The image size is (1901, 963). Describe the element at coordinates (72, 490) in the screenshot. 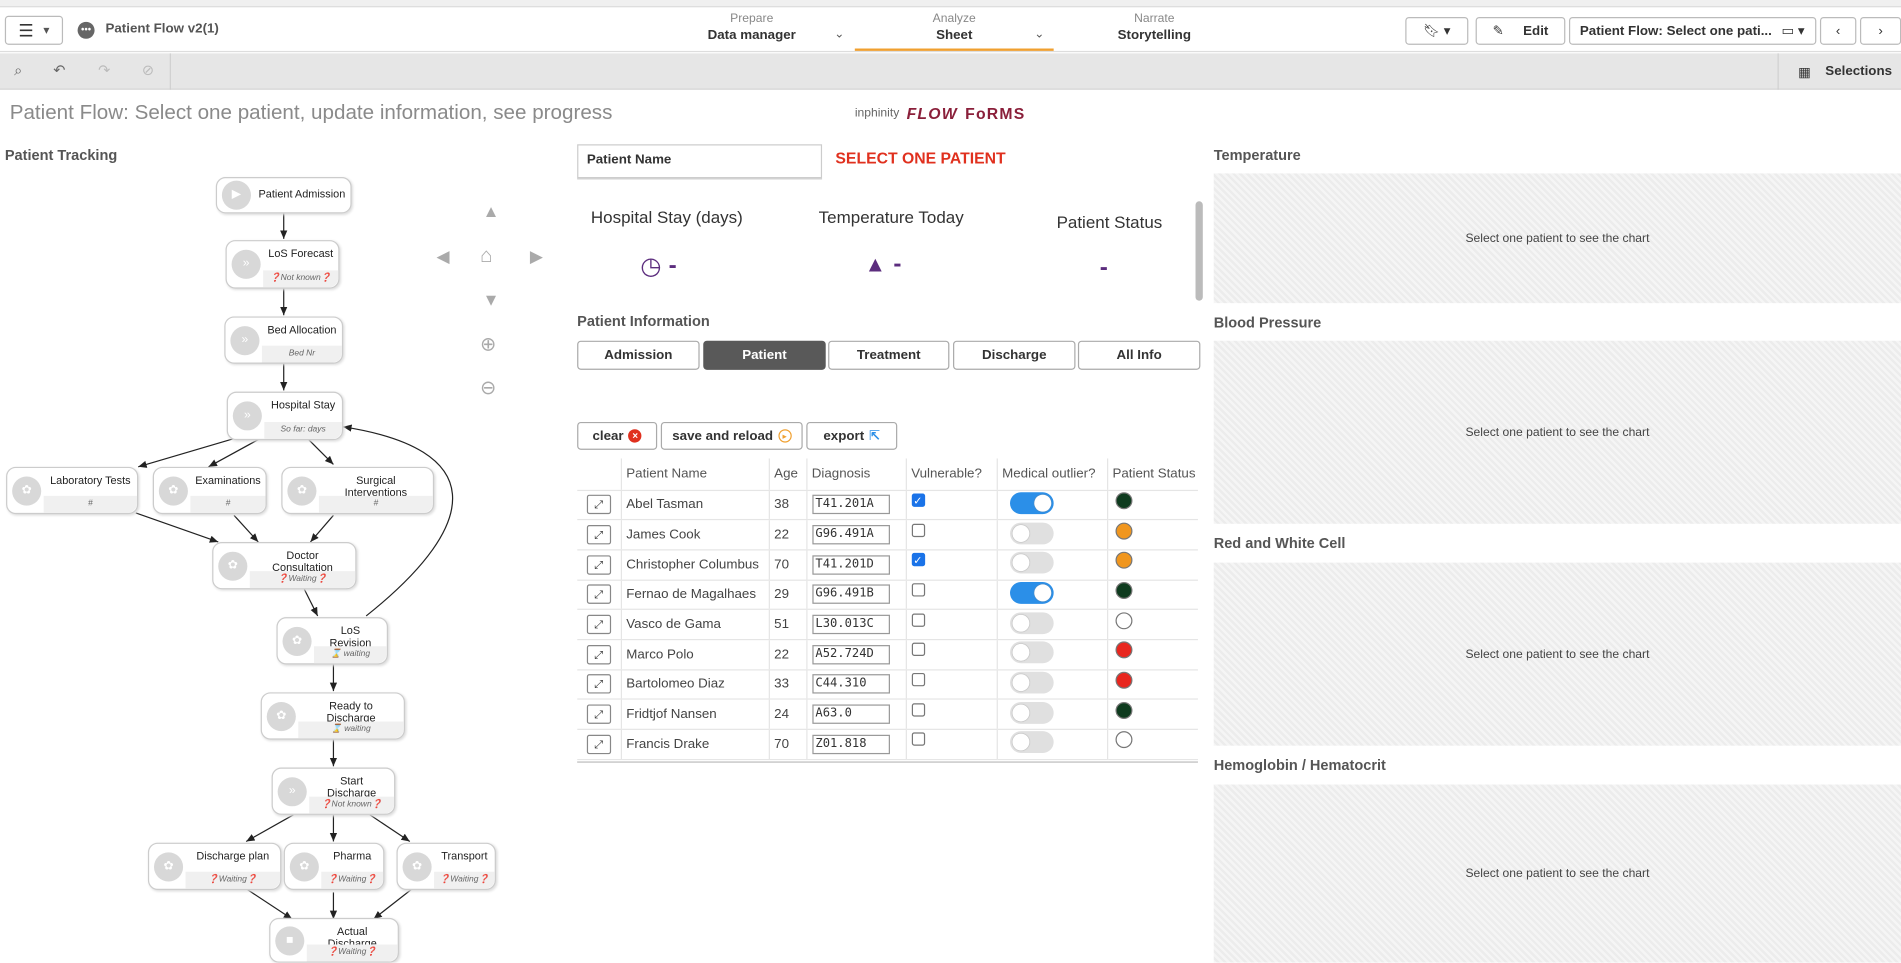

I see `flow-node: ✿ Laboratory Tests #` at that location.